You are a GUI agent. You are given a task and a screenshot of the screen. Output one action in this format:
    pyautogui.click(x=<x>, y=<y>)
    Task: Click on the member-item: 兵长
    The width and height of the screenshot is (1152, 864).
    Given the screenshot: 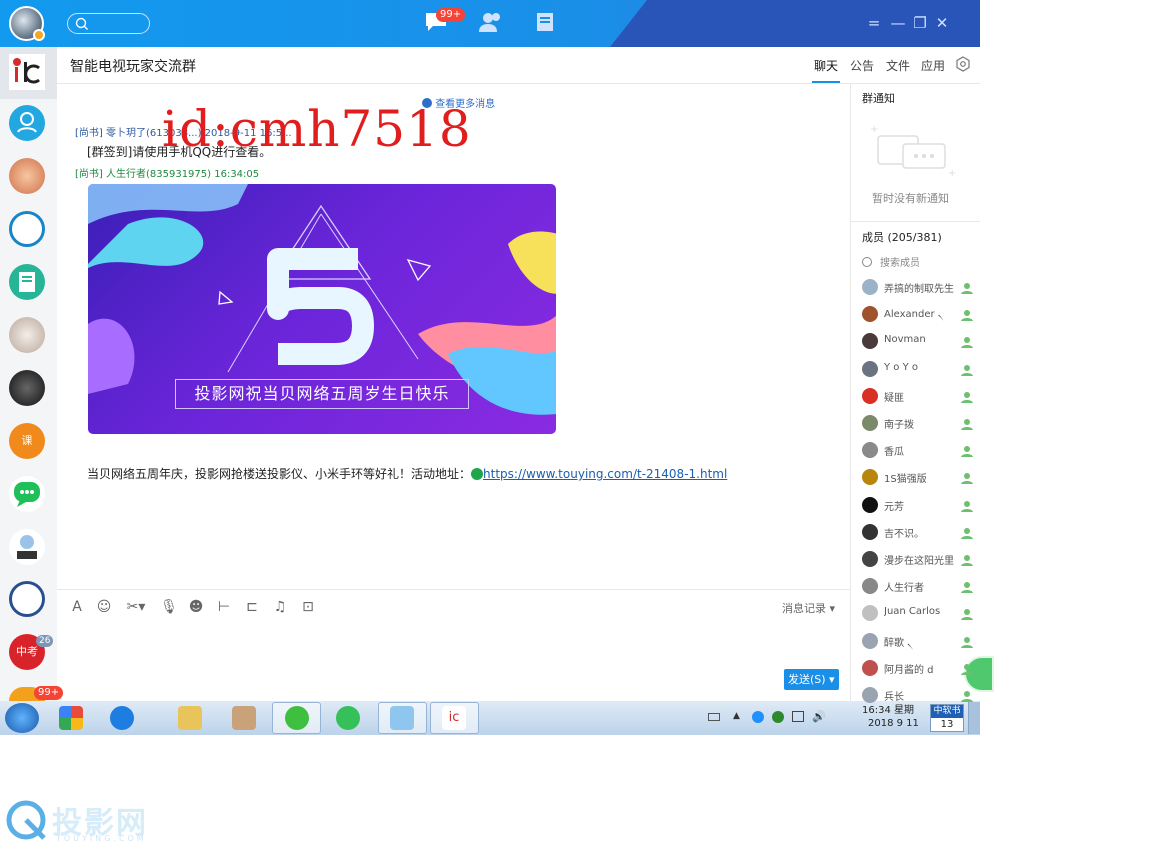 What is the action you would take?
    pyautogui.click(x=919, y=696)
    